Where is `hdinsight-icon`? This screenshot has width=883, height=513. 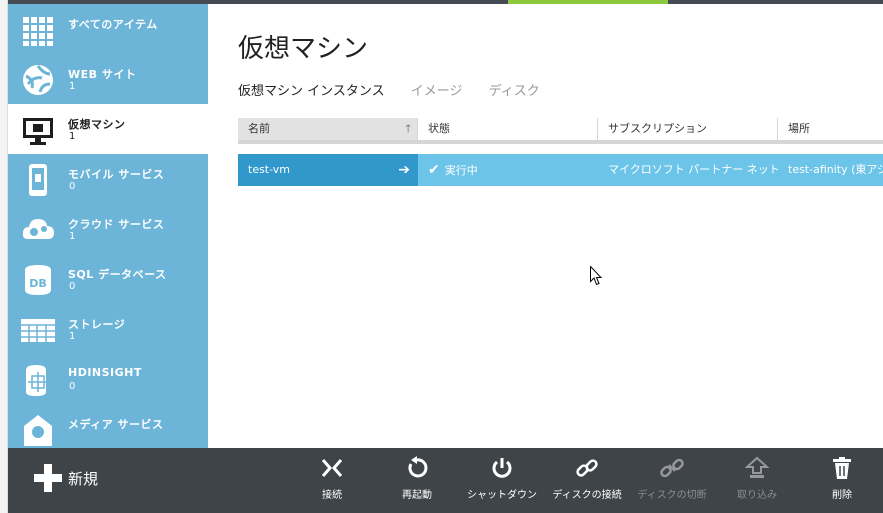
hdinsight-icon is located at coordinates (37, 380).